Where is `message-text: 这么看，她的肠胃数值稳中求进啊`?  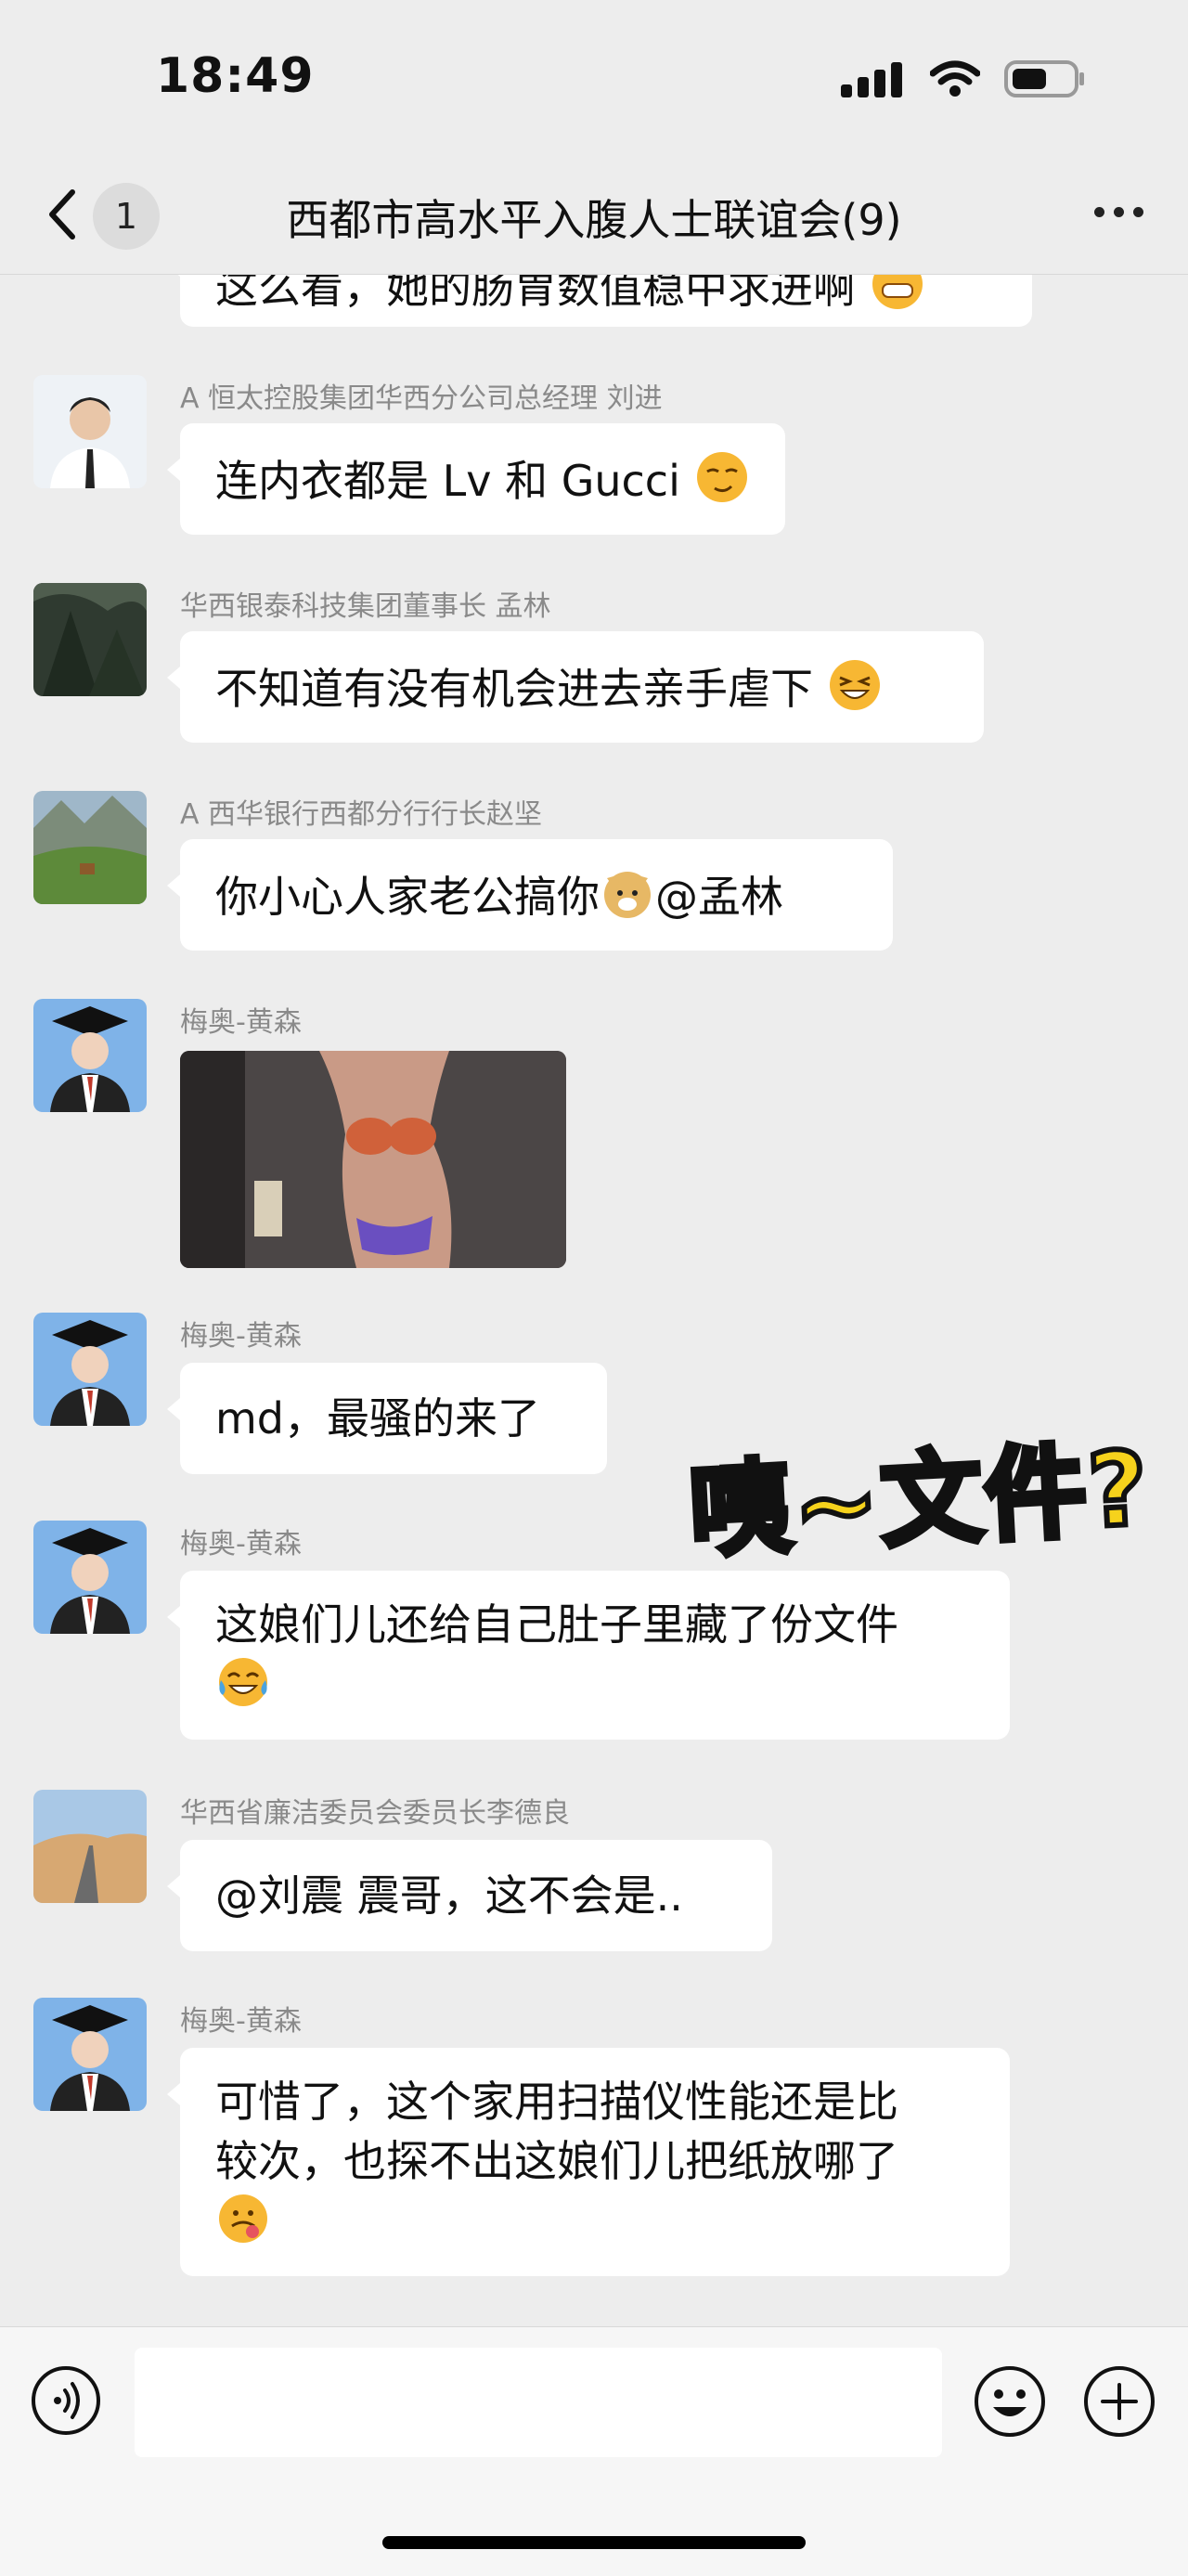
message-text: 这么看，她的肠胃数值稳中求进啊 is located at coordinates (535, 294).